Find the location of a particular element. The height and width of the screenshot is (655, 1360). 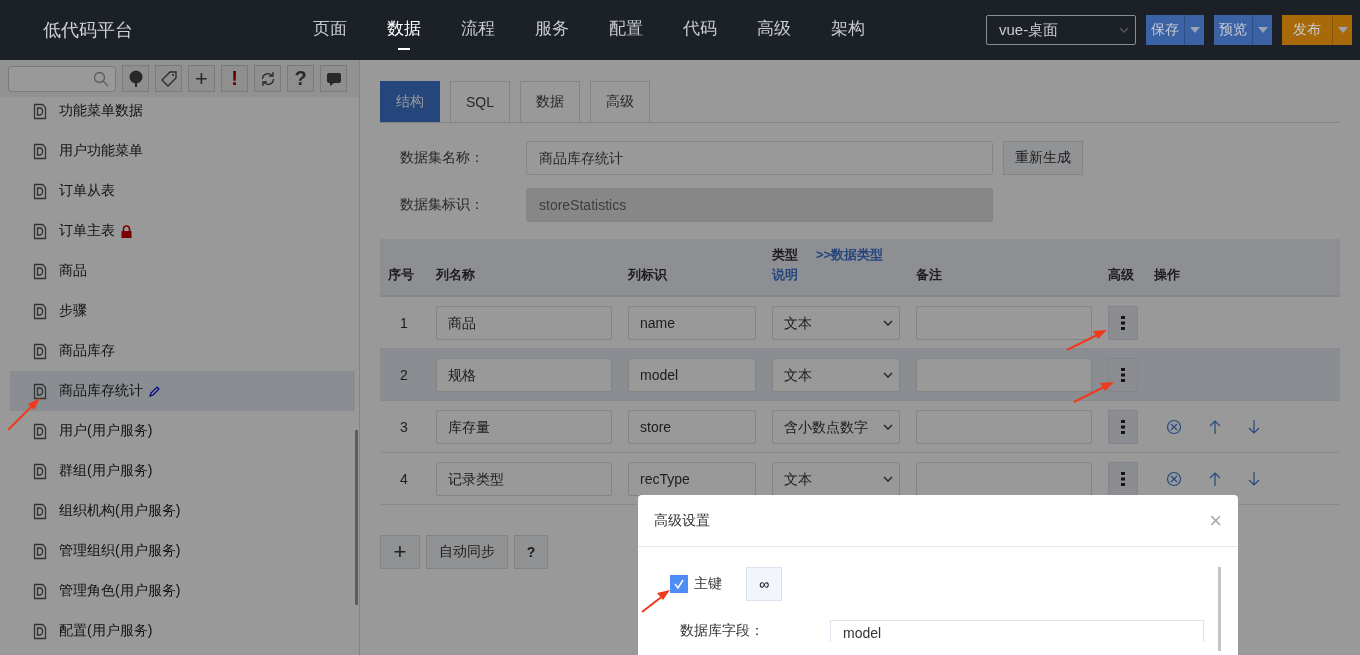

regenerate-button: 重新生成 is located at coordinates (1043, 158).